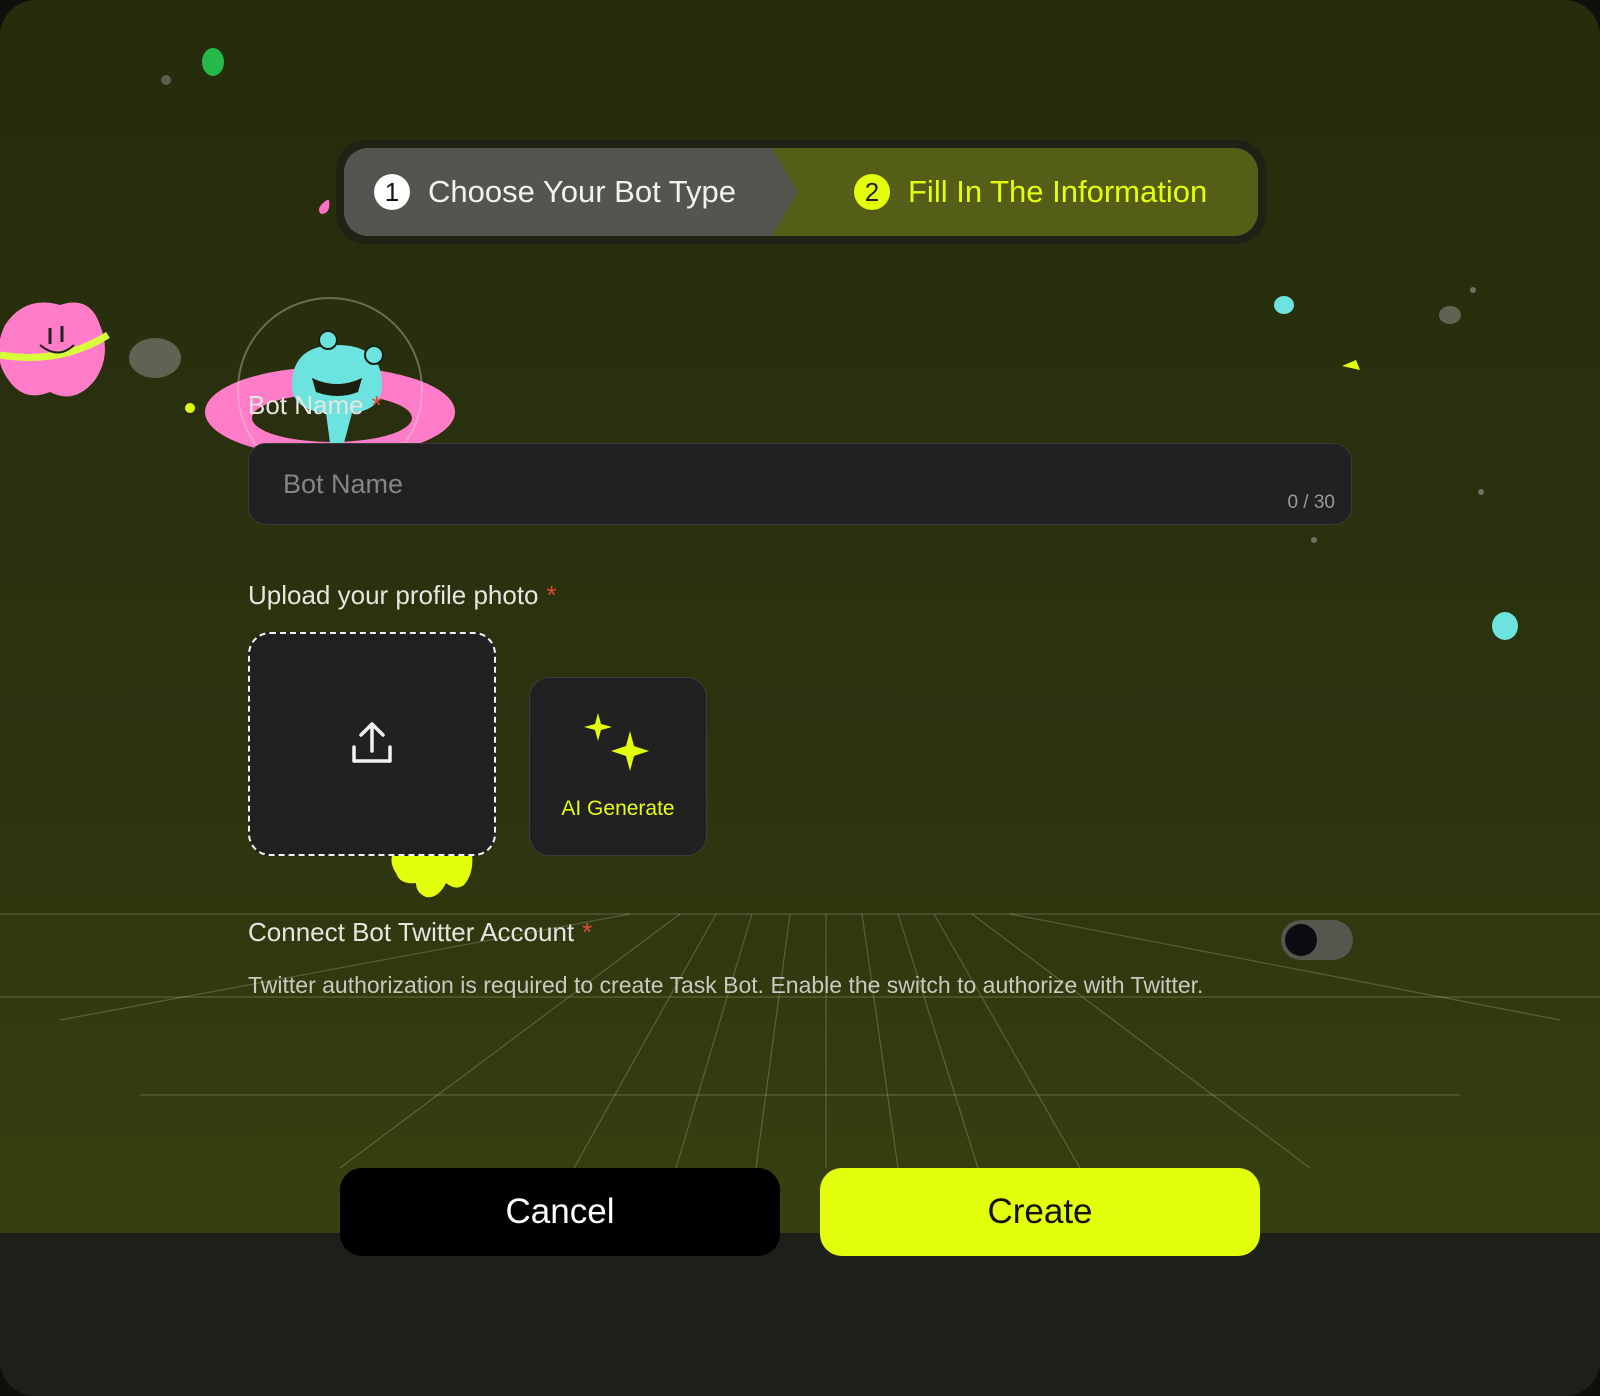 This screenshot has width=1600, height=1396. I want to click on bot-name-label: Bot Name *, so click(315, 405).